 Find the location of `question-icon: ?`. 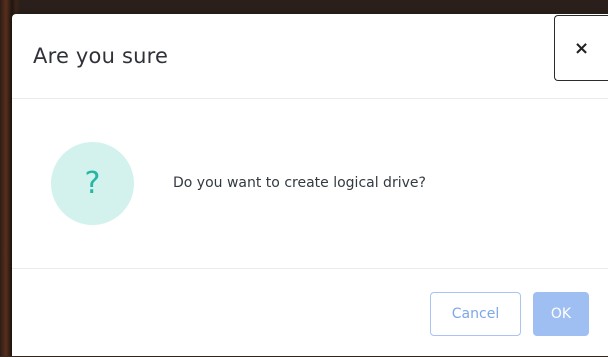

question-icon: ? is located at coordinates (92, 183).